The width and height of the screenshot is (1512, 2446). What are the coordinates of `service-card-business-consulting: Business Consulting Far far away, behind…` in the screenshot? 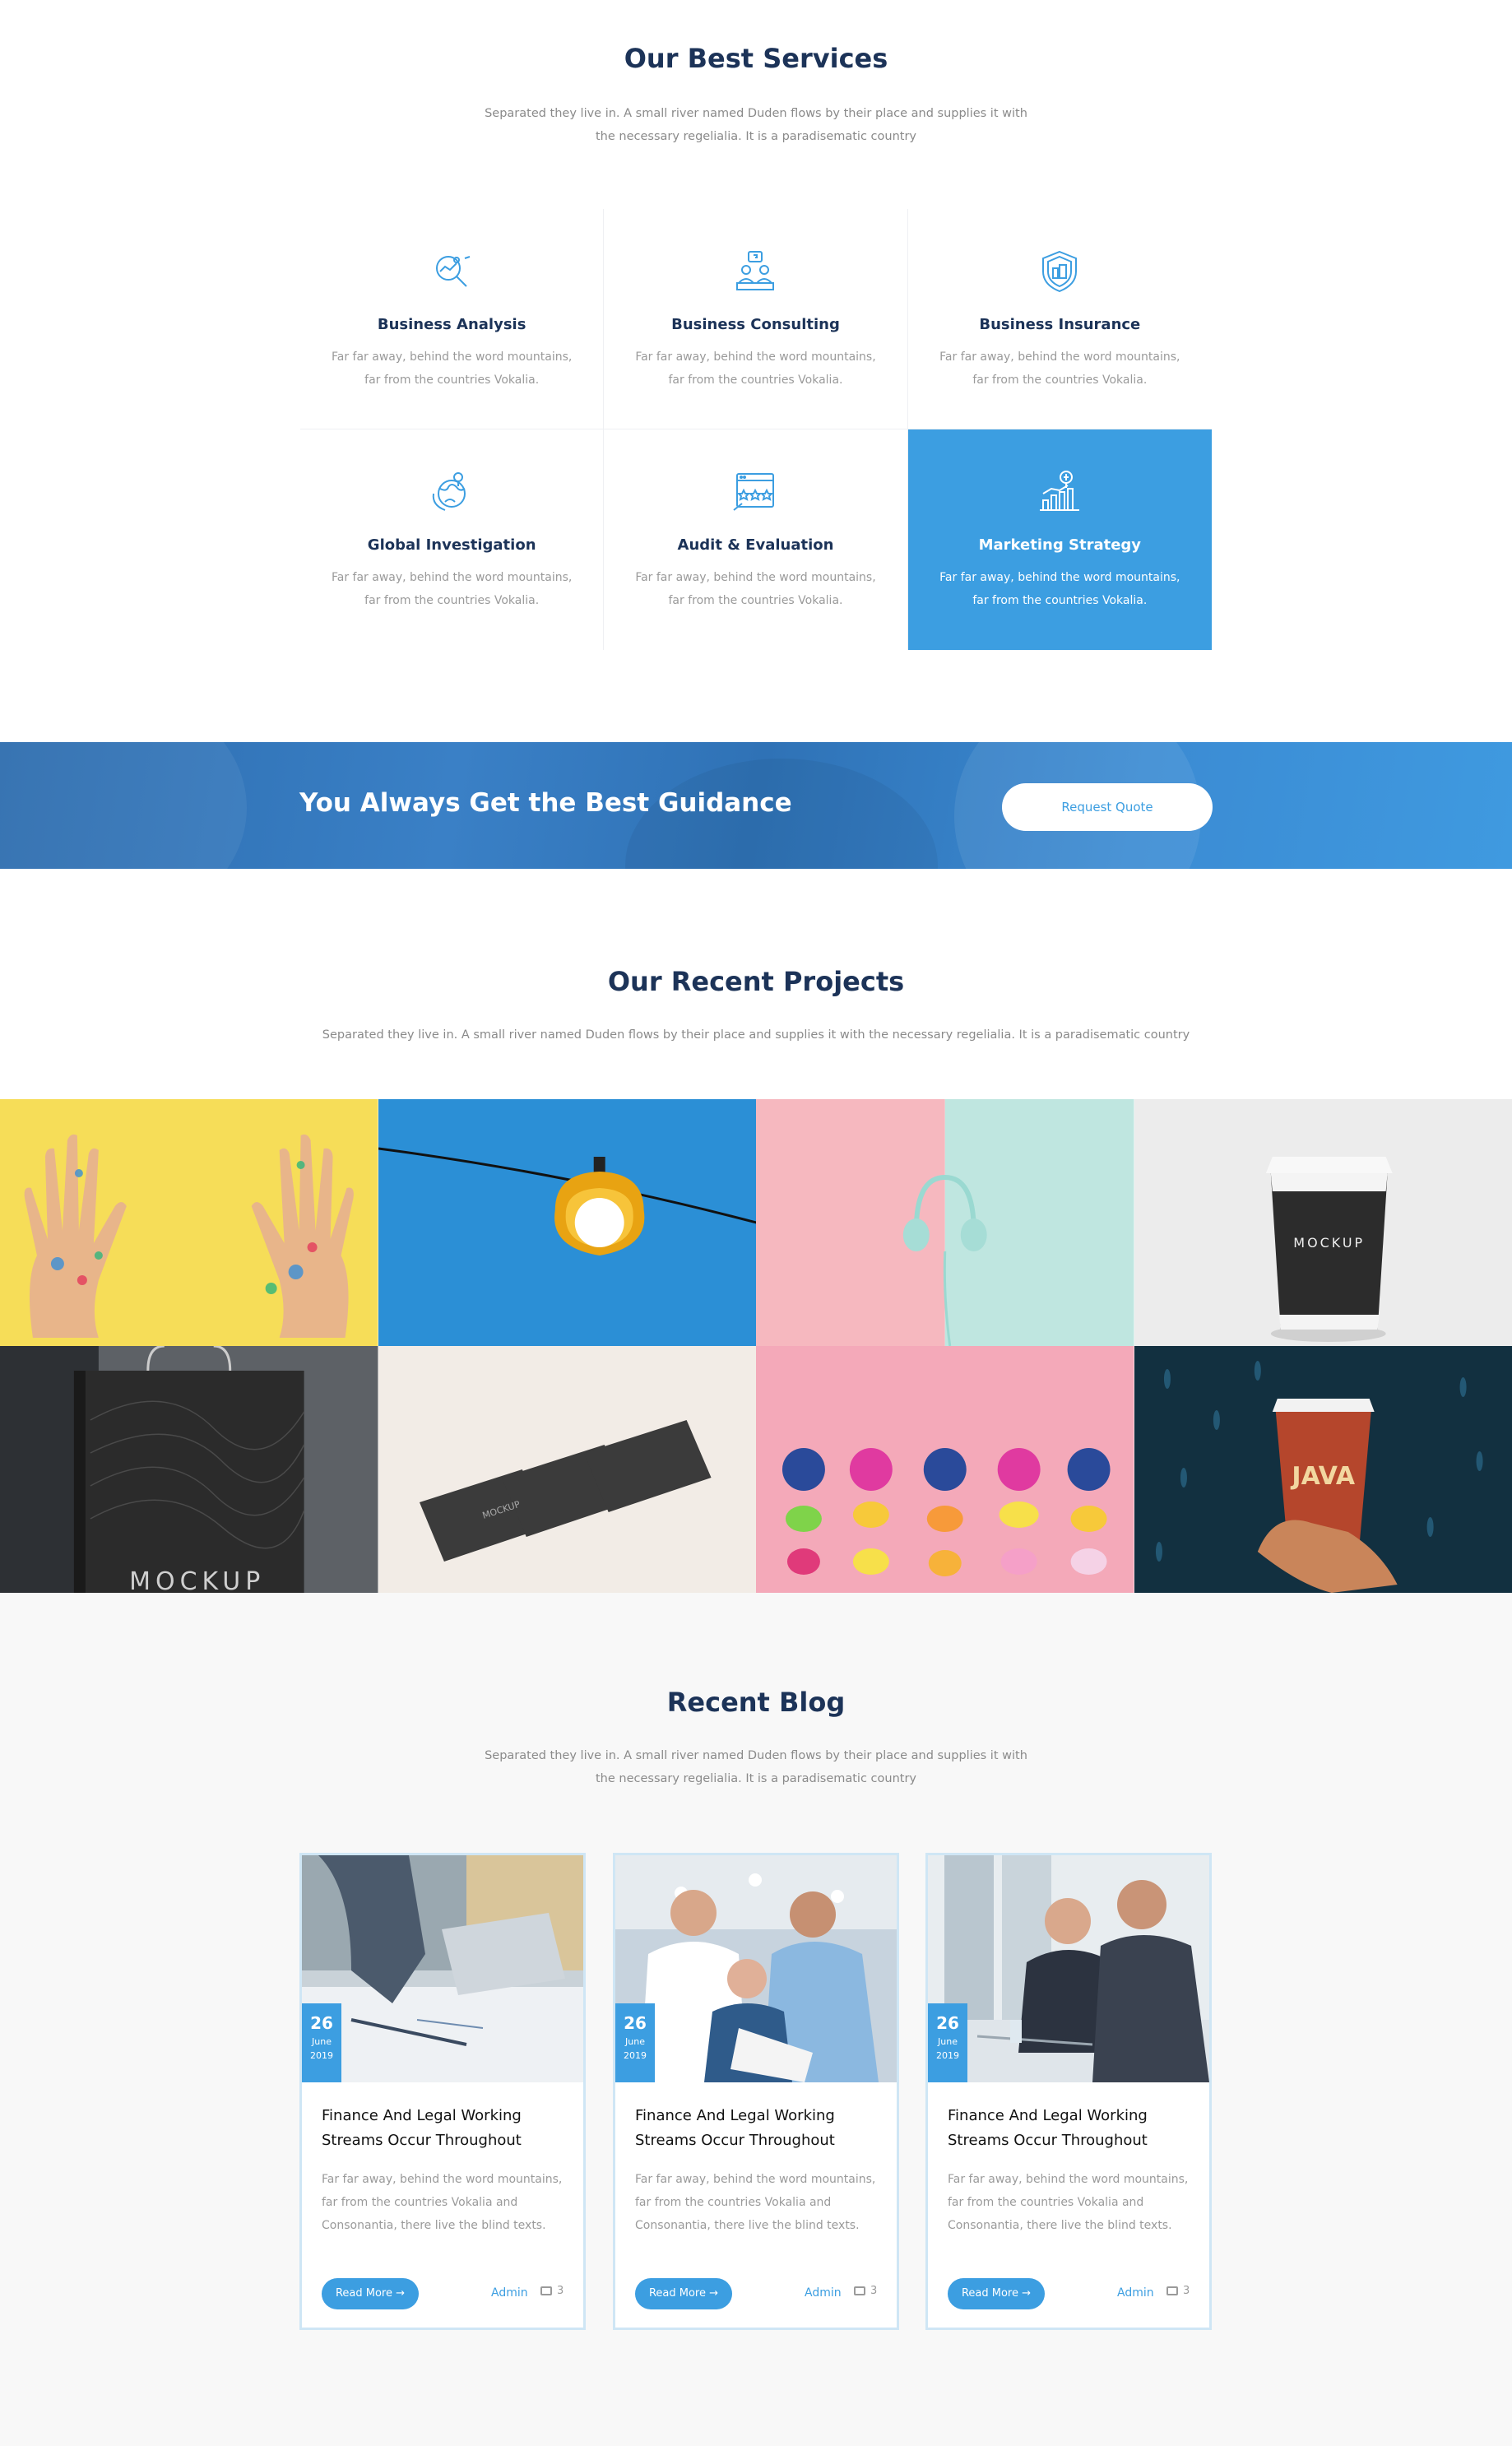 It's located at (756, 319).